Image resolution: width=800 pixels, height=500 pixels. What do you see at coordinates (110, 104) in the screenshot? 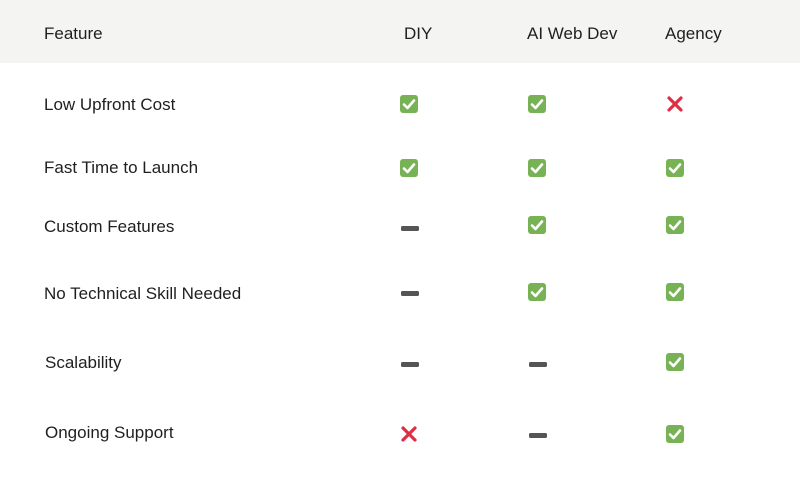
I see `row-label: Low Upfront Cost` at bounding box center [110, 104].